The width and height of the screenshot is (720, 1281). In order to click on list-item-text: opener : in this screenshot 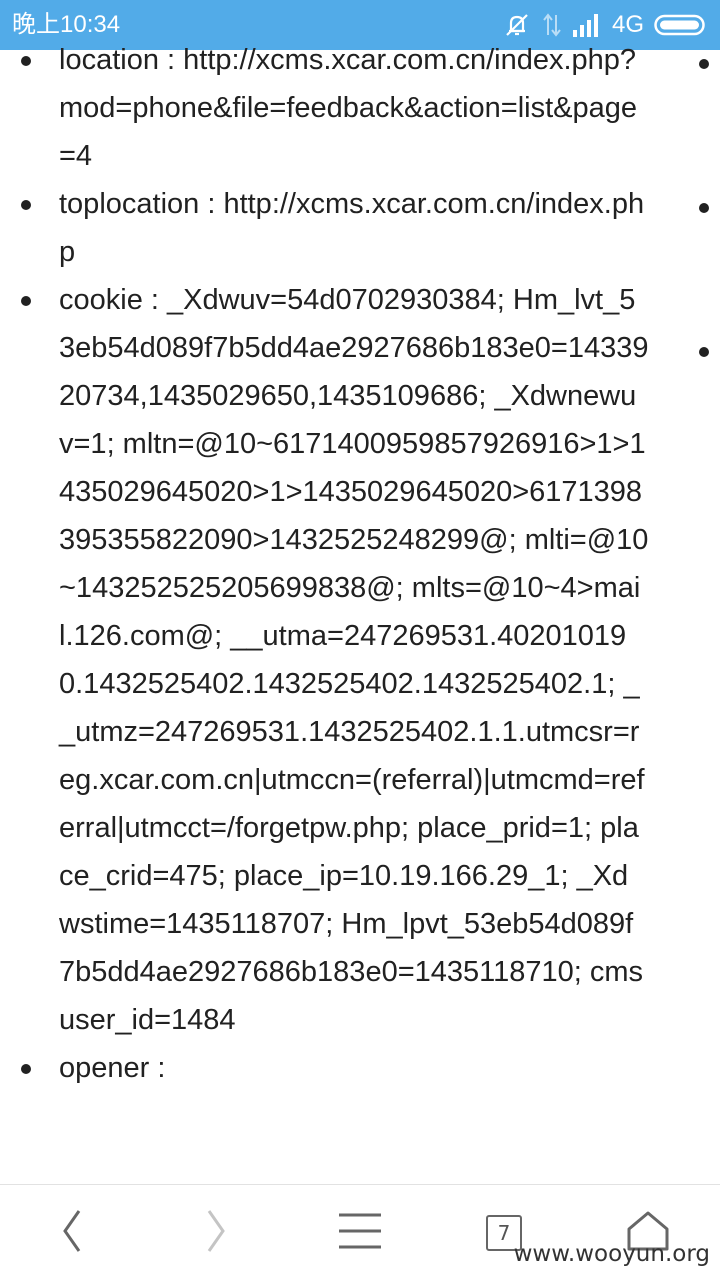, I will do `click(112, 1068)`.